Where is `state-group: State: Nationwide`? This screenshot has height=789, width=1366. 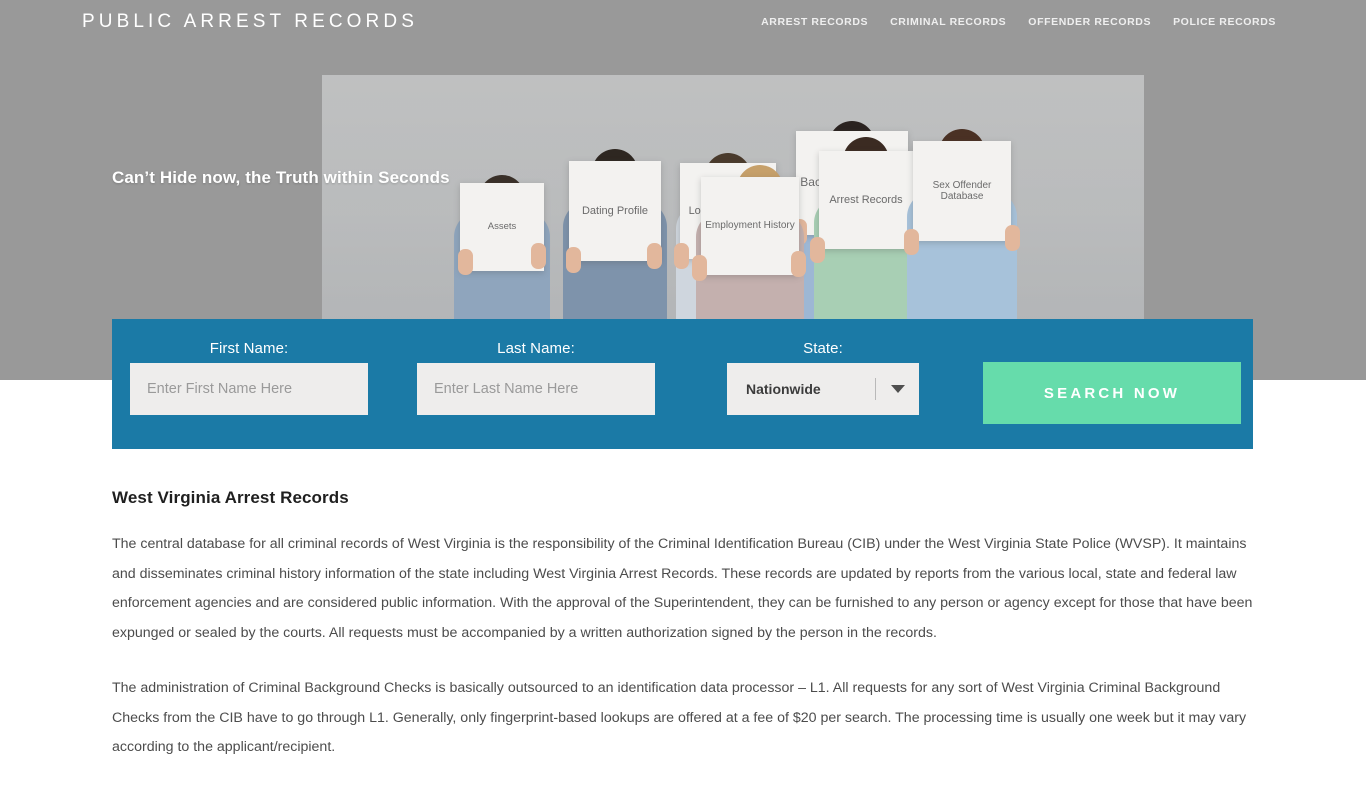 state-group: State: Nationwide is located at coordinates (823, 367).